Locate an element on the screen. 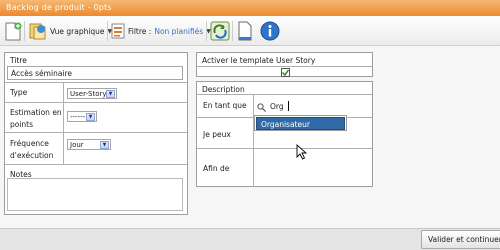  text-cursor is located at coordinates (288, 106).